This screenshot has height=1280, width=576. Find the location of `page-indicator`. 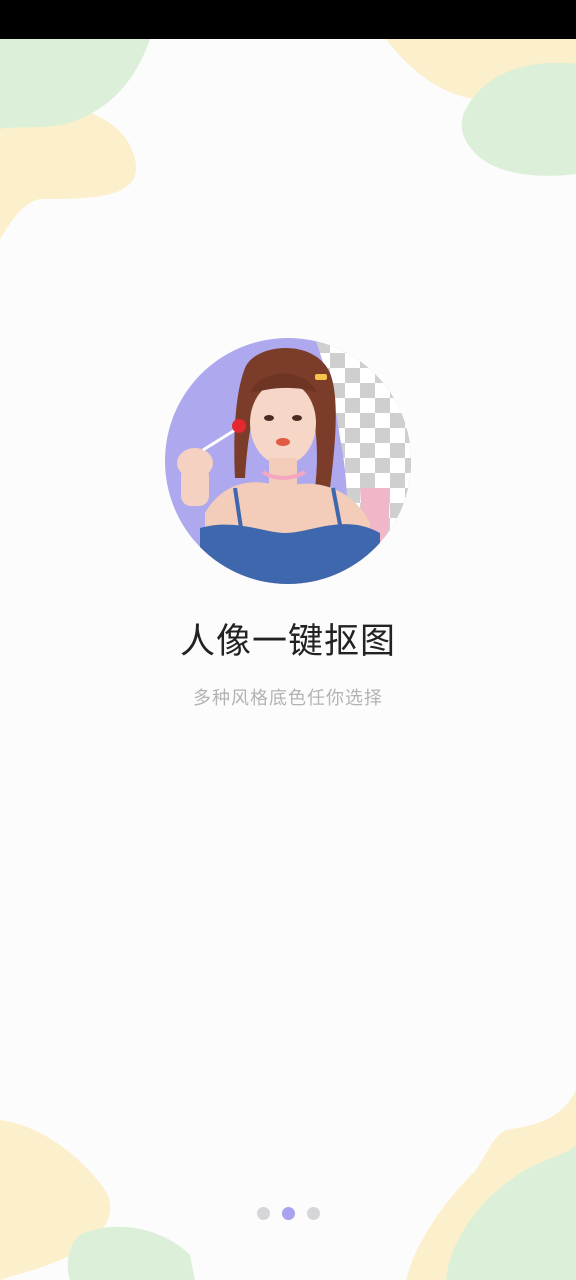

page-indicator is located at coordinates (288, 1213).